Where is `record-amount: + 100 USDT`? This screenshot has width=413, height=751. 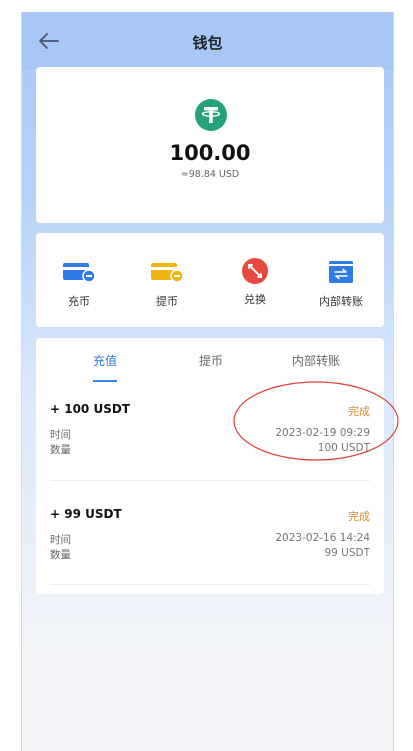 record-amount: + 100 USDT is located at coordinates (90, 409).